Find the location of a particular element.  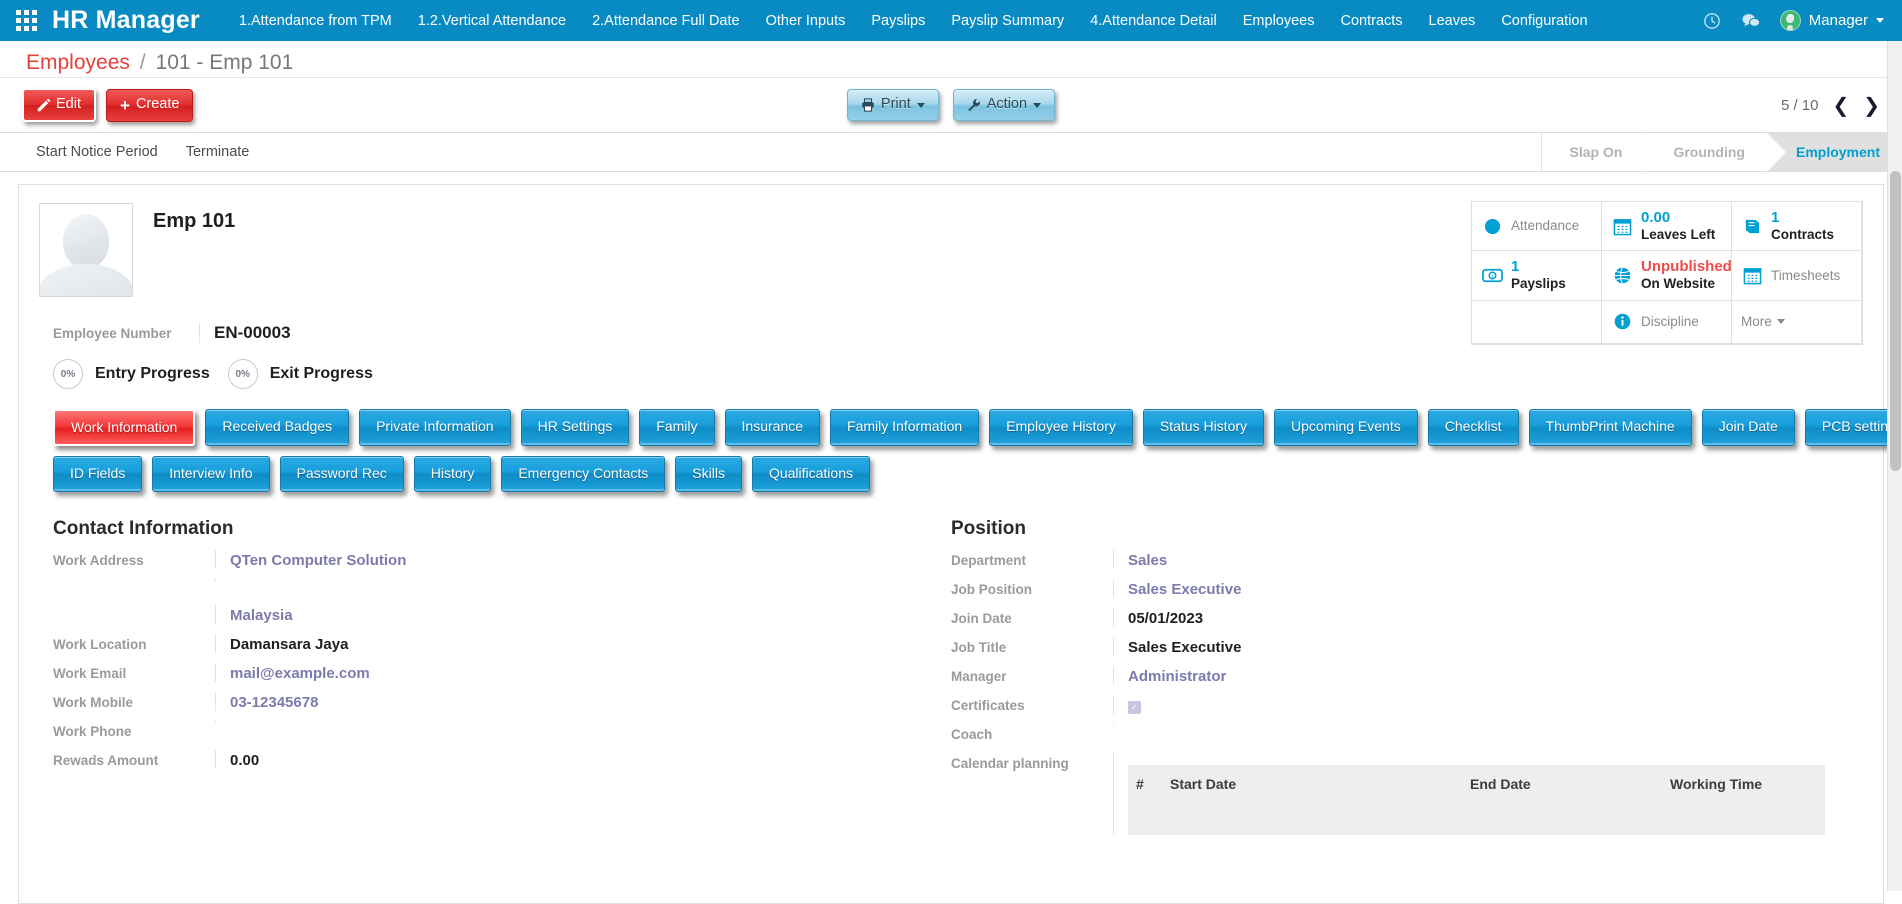

stat-button-attendance: Attendance is located at coordinates (1536, 226).